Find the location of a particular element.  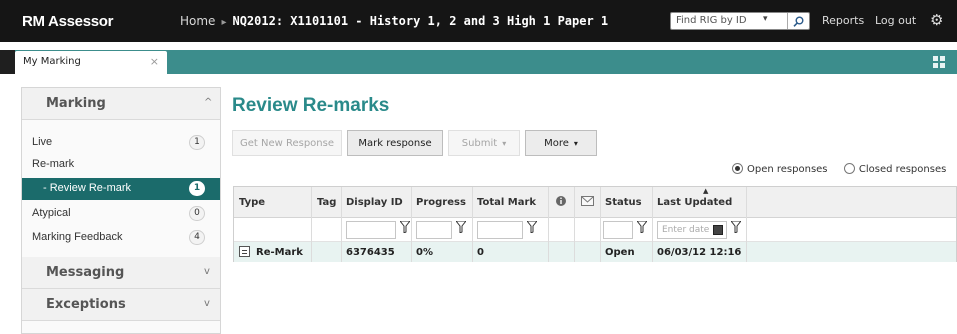

sidebar-item-review-re-mark: - Review Re-mark 1 is located at coordinates (121, 189).